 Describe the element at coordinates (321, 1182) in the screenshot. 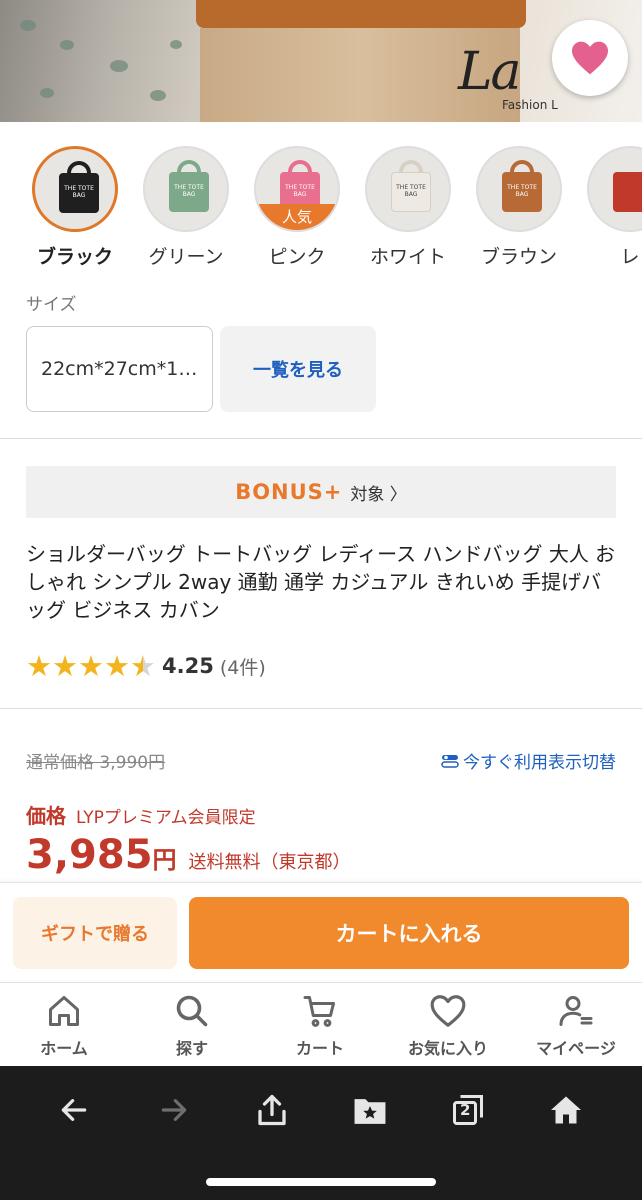

I see `home-indicator` at that location.